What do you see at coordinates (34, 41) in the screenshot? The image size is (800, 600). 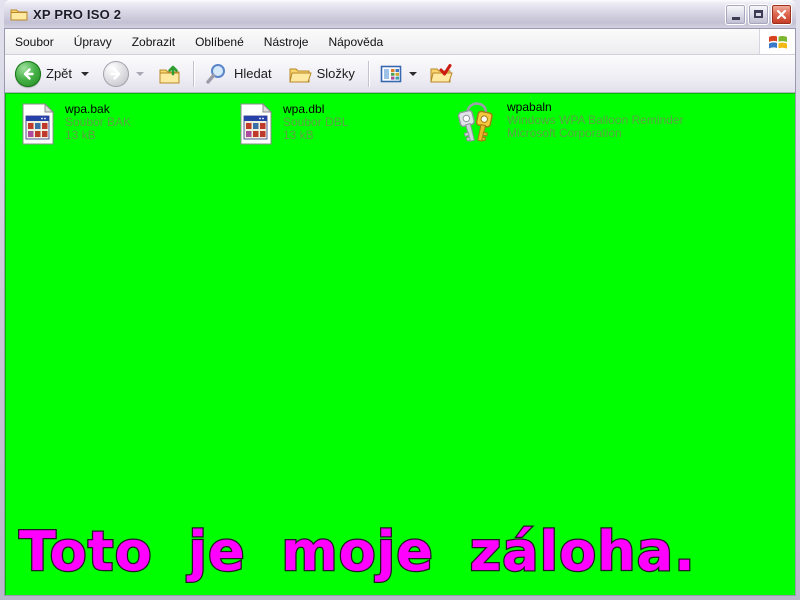 I see `menu-soubor: Soubor` at bounding box center [34, 41].